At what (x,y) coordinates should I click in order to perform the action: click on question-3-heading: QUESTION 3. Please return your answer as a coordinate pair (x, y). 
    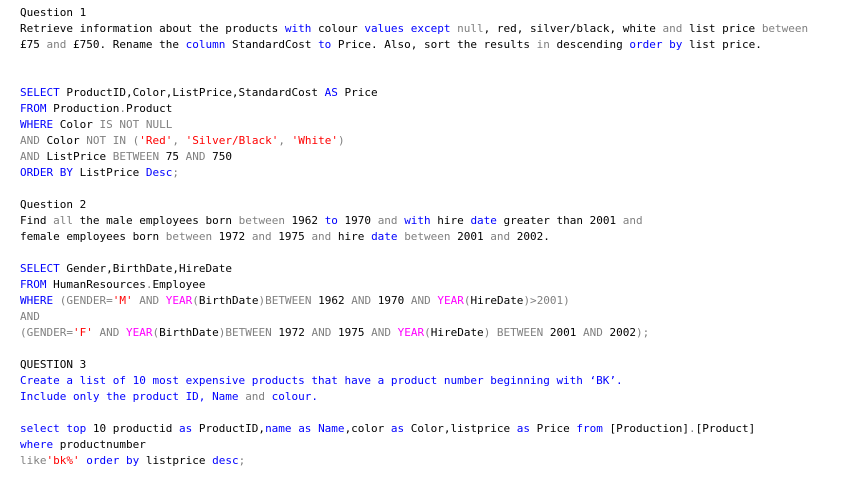
    Looking at the image, I should click on (53, 364).